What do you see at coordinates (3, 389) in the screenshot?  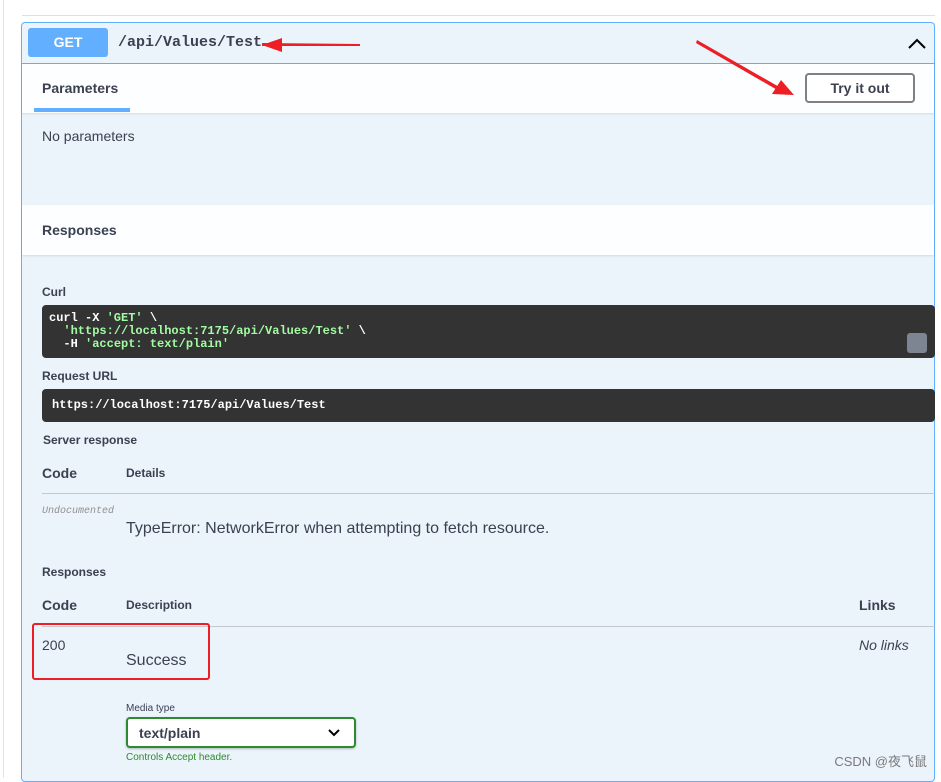 I see `left-border` at bounding box center [3, 389].